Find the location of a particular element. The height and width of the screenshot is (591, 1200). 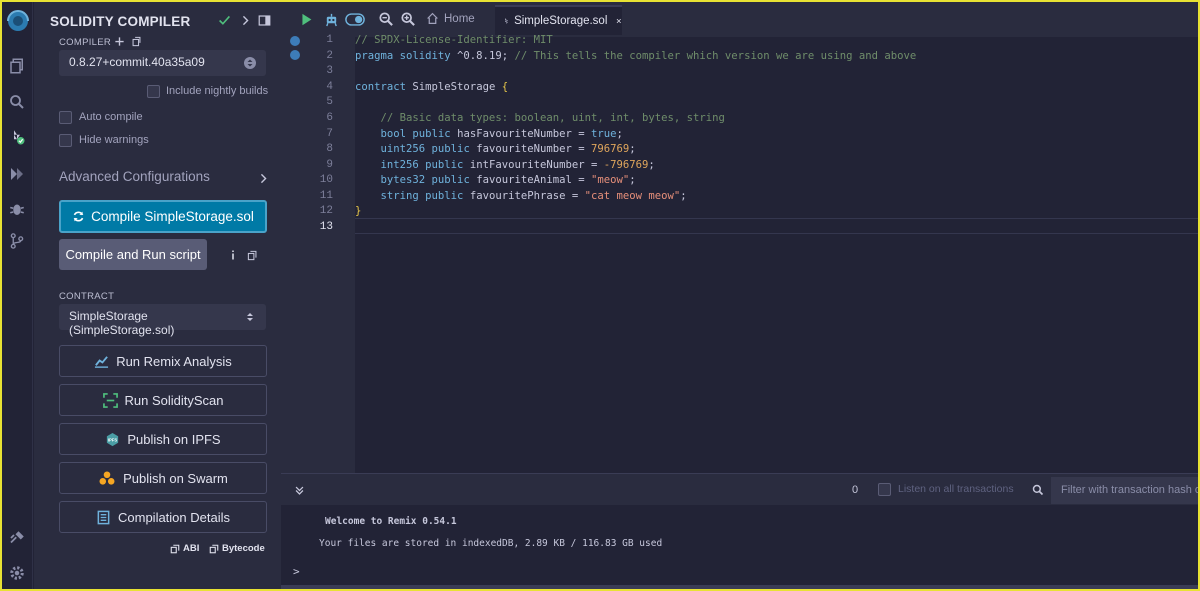

tab-simplestorage: SimpleStorage.sol is located at coordinates (558, 20).